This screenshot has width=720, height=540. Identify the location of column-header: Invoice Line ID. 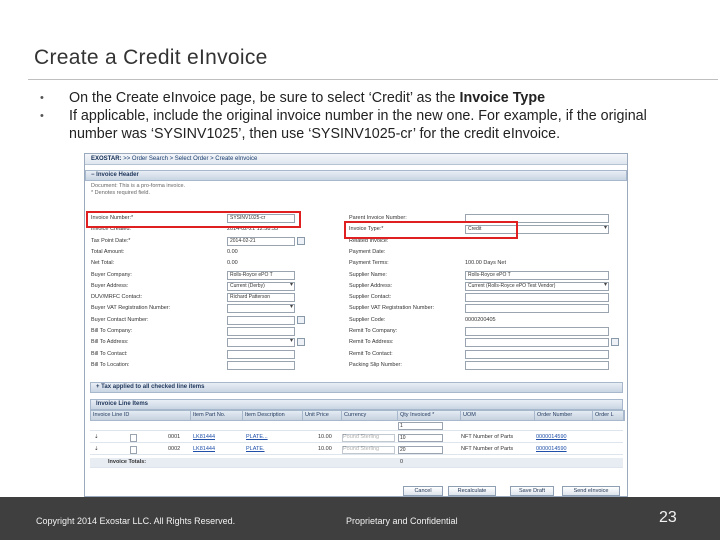
(141, 415).